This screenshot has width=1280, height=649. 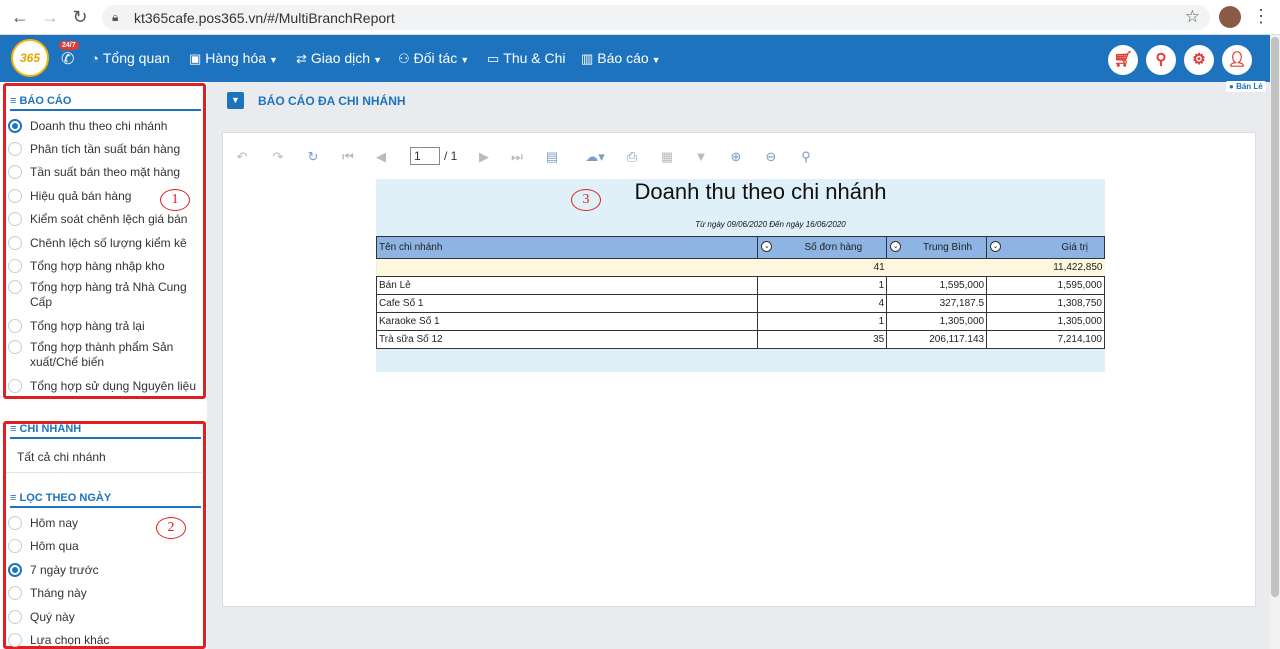 I want to click on cart-icon: 🛒︎, so click(x=1123, y=60).